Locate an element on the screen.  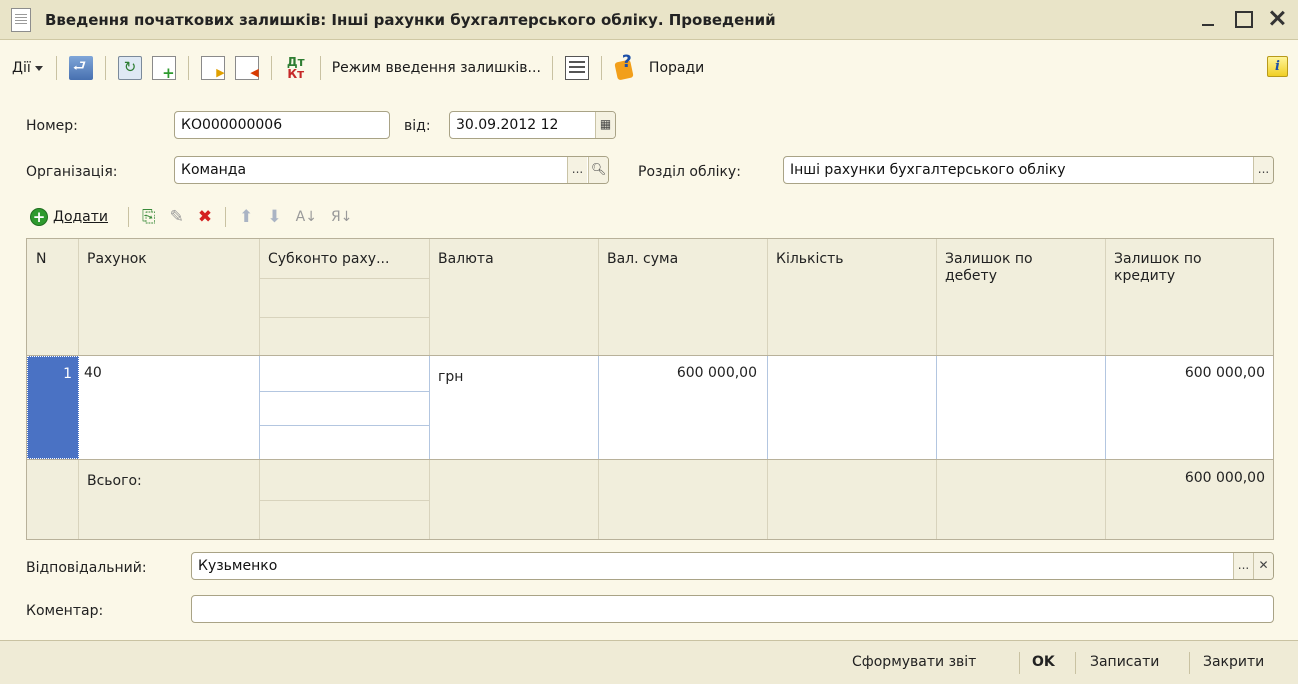
add-icon: + is located at coordinates (39, 217).